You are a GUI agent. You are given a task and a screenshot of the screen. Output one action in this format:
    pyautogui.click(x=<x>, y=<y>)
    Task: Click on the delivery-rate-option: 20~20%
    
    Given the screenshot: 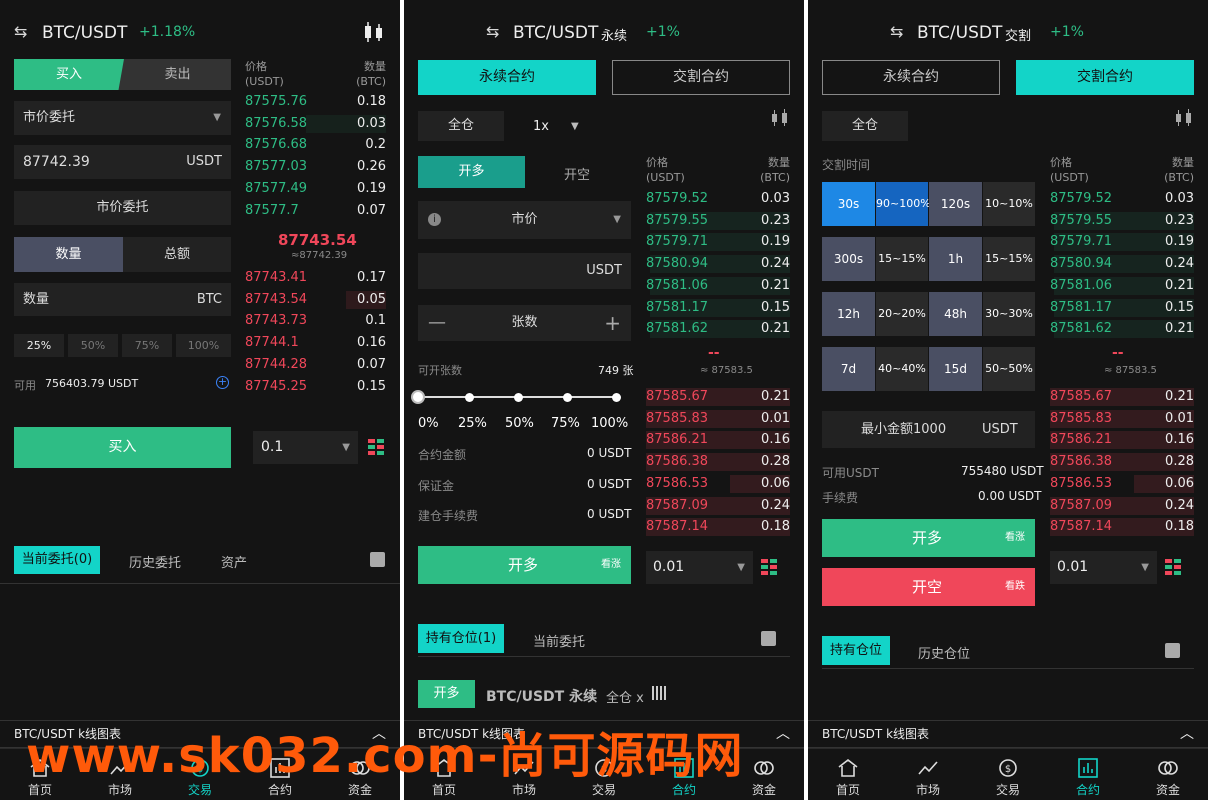 What is the action you would take?
    pyautogui.click(x=902, y=314)
    